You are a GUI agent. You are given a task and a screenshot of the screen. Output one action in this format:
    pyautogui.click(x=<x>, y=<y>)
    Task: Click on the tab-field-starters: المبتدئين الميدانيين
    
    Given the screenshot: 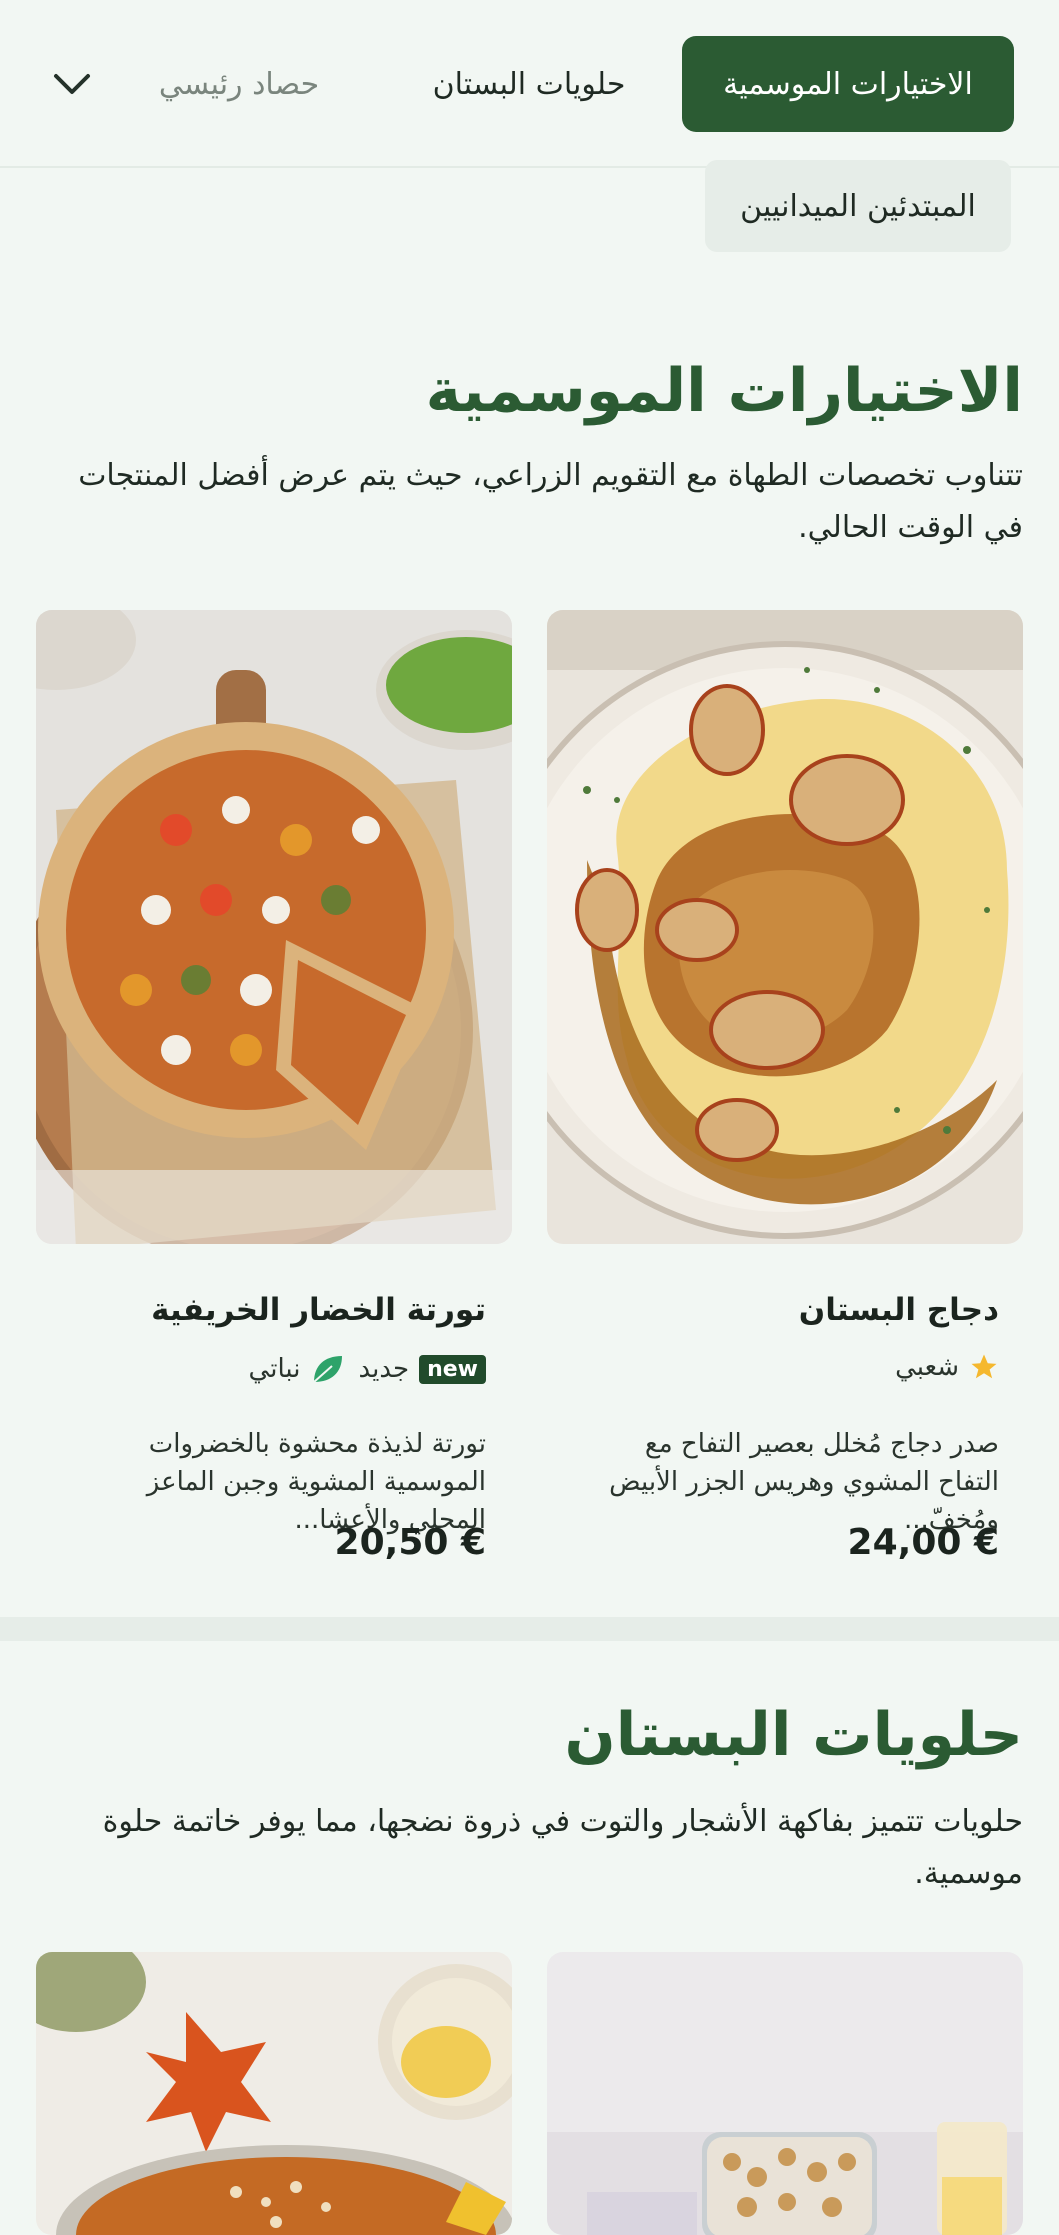 What is the action you would take?
    pyautogui.click(x=858, y=206)
    